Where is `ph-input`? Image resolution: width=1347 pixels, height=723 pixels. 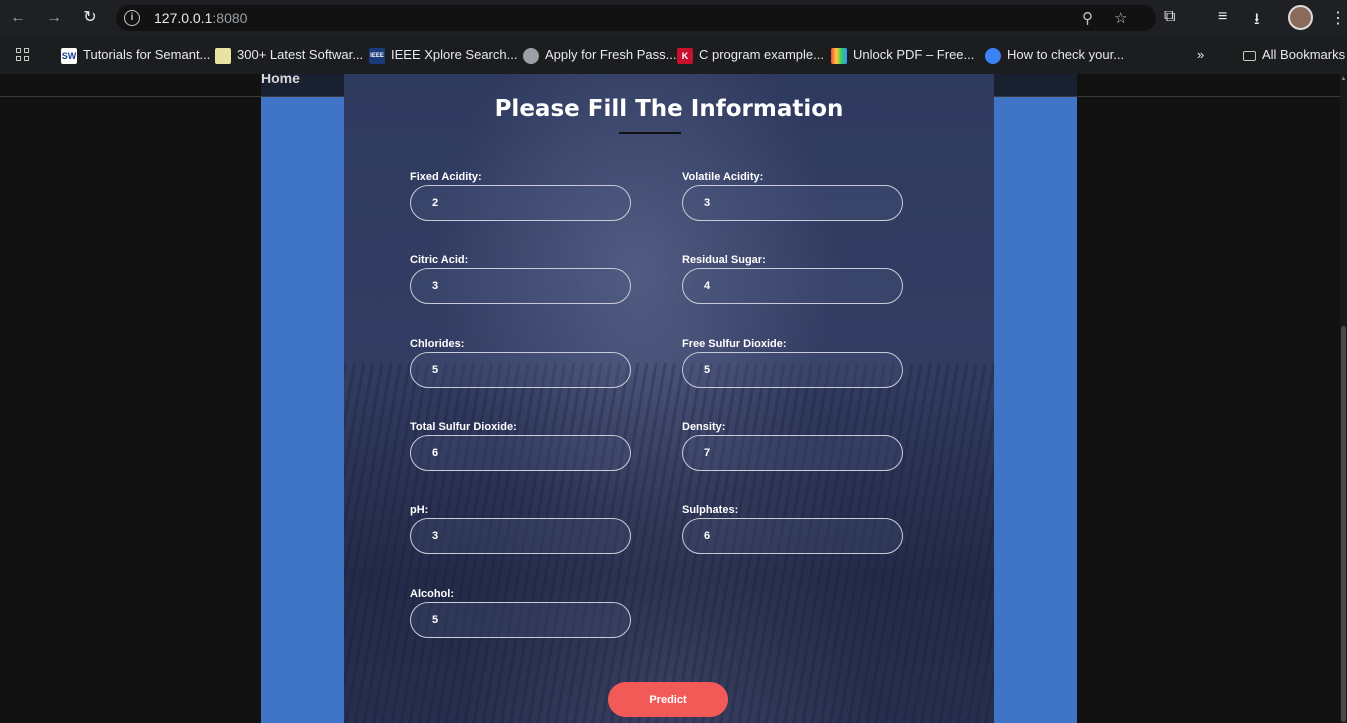 ph-input is located at coordinates (520, 536).